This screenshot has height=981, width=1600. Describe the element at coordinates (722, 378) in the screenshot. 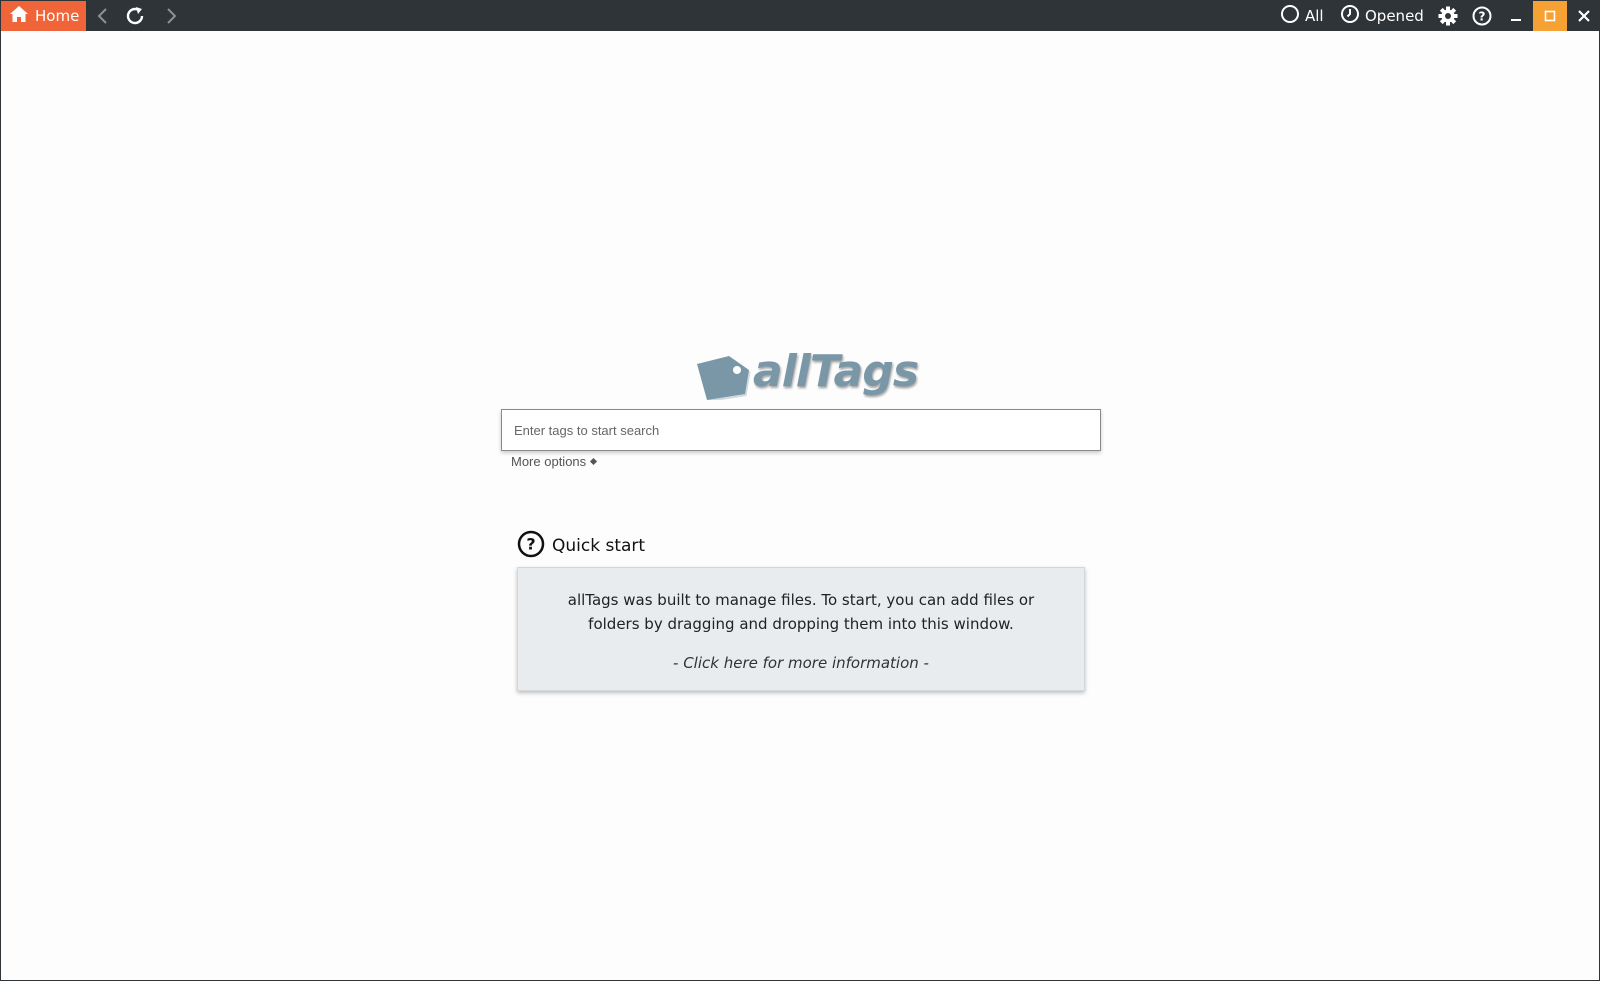

I see `tag-icon` at that location.